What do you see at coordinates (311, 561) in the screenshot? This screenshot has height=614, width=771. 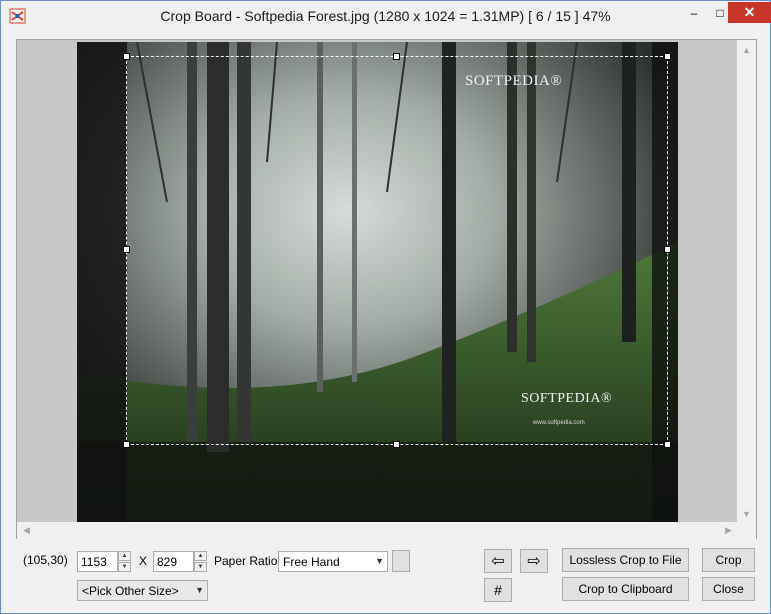 I see `paper-ratio-value: Free Hand` at bounding box center [311, 561].